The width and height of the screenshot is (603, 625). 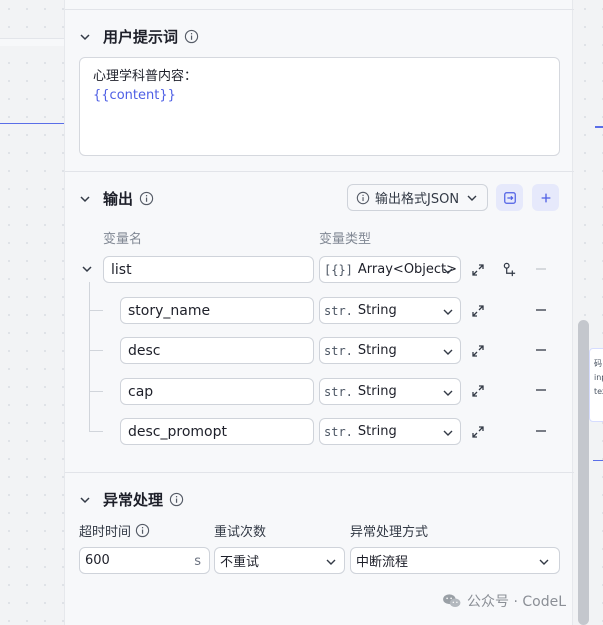 I want to click on column-header-type: 变量类型, so click(x=345, y=239).